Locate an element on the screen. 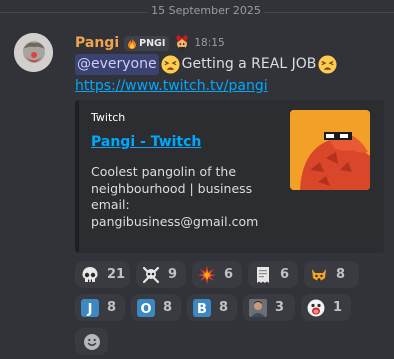  letter-o-icon: O is located at coordinates (146, 307).